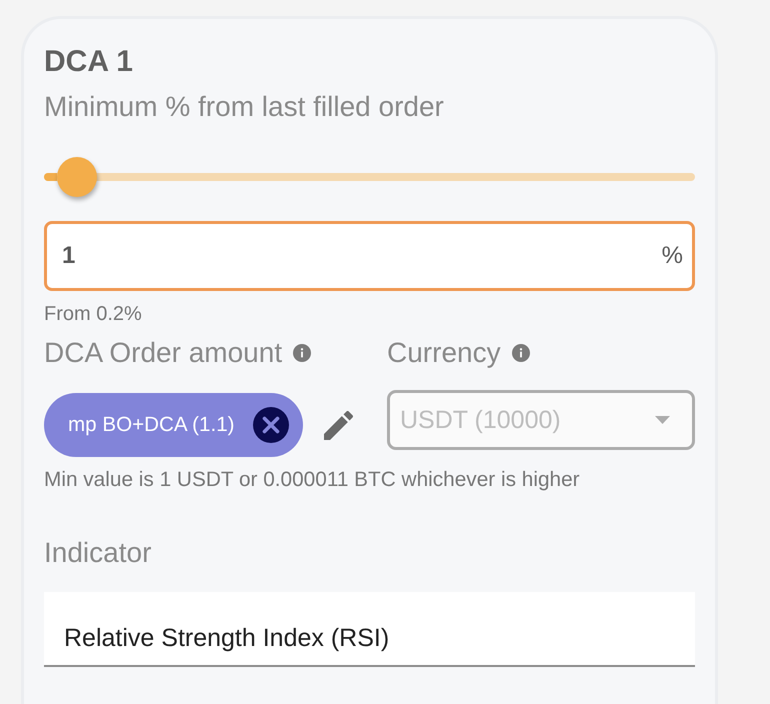  Describe the element at coordinates (672, 256) in the screenshot. I see `percent-unit: %` at that location.